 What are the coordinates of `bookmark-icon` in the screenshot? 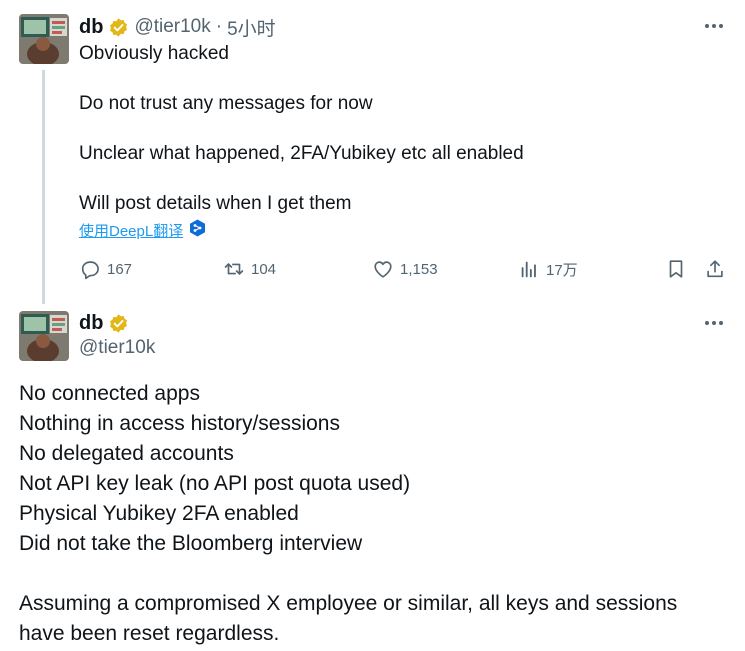 It's located at (676, 269).